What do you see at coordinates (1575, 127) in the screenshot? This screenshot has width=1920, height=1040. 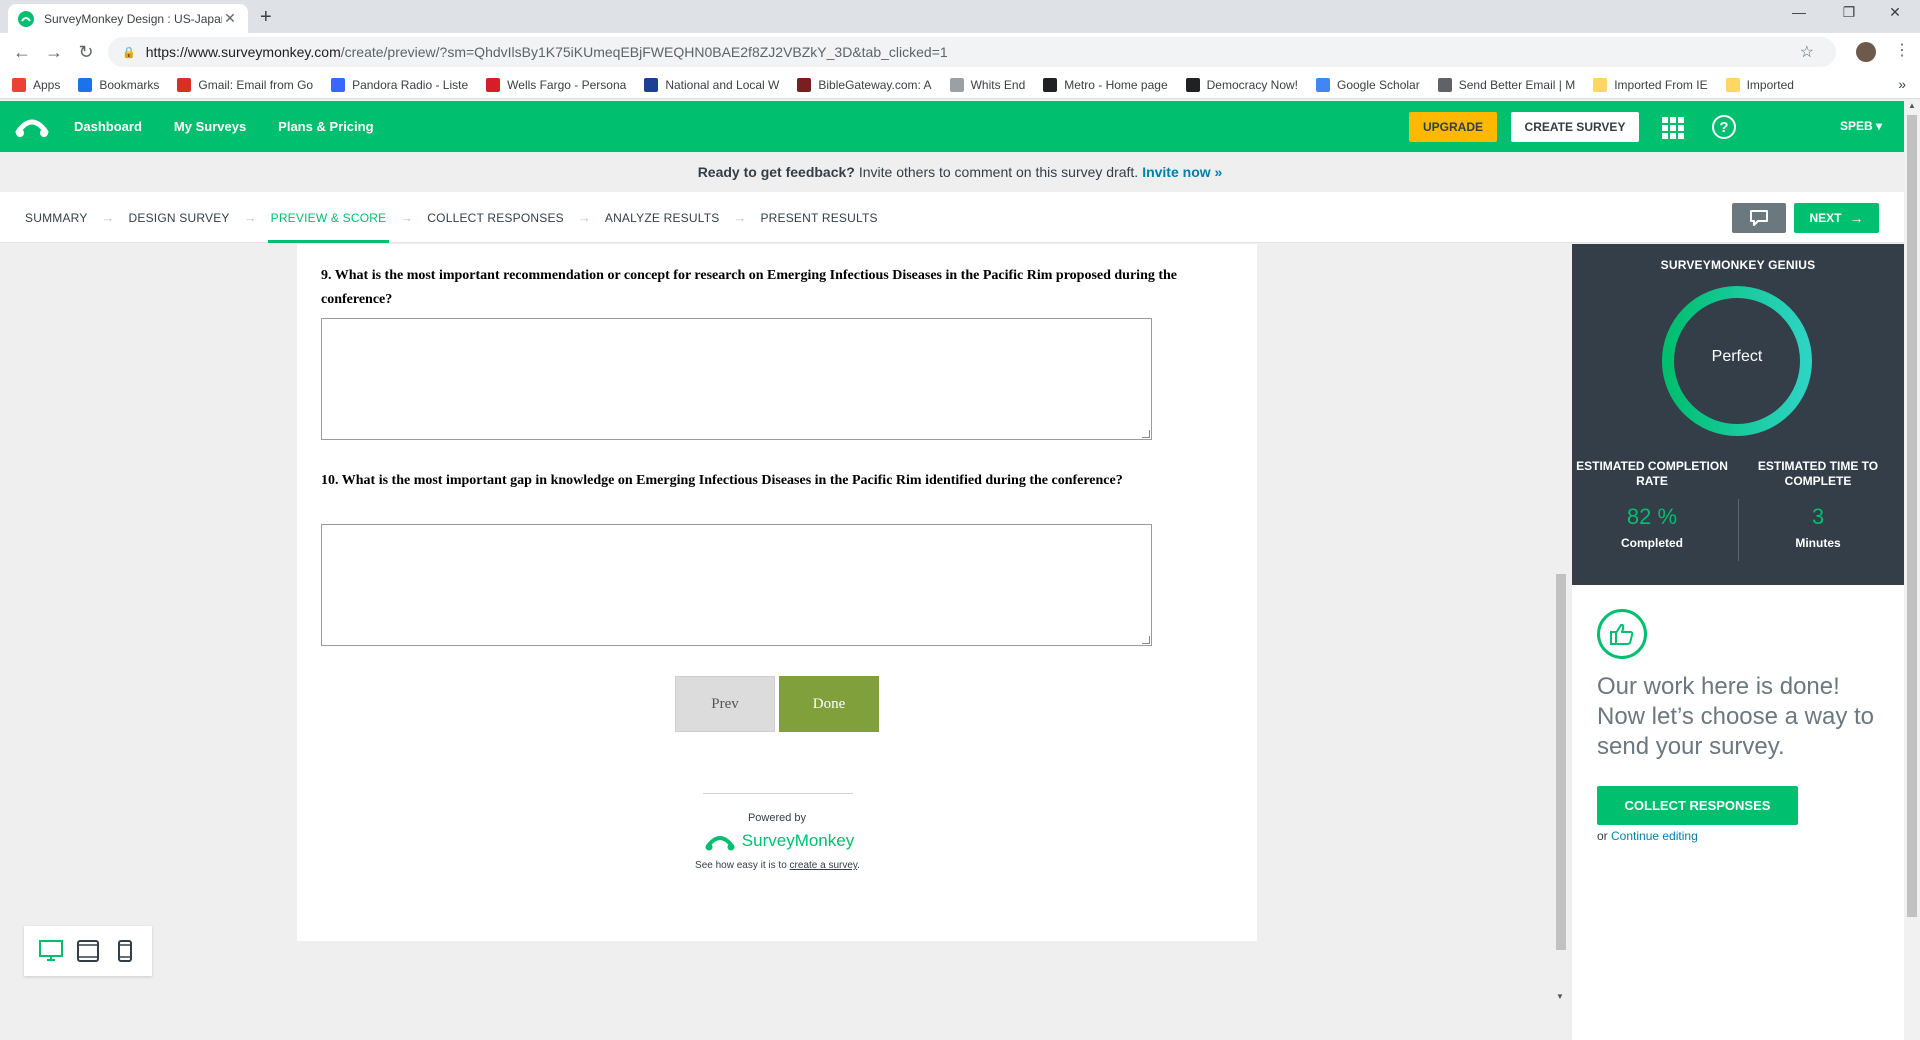 I see `create-survey-button: CREATE SURVEY` at bounding box center [1575, 127].